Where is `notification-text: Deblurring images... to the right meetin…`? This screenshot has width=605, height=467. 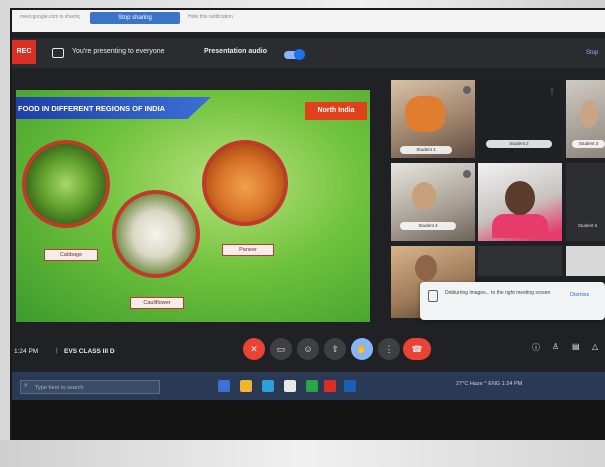
notification-text: Deblurring images... to the right meetin… is located at coordinates (498, 293).